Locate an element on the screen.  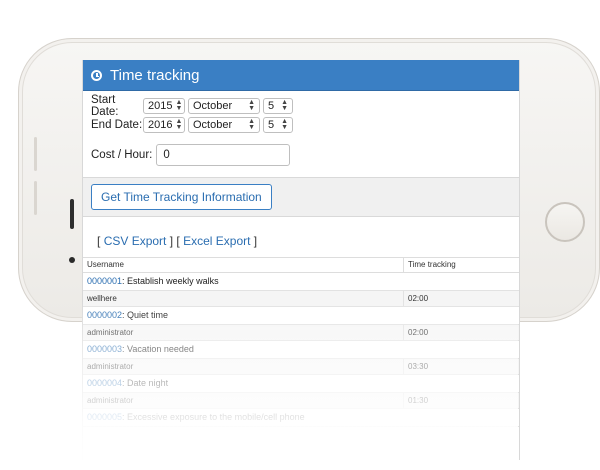
issue-summary: : Establish weekly walks is located at coordinates (170, 281).